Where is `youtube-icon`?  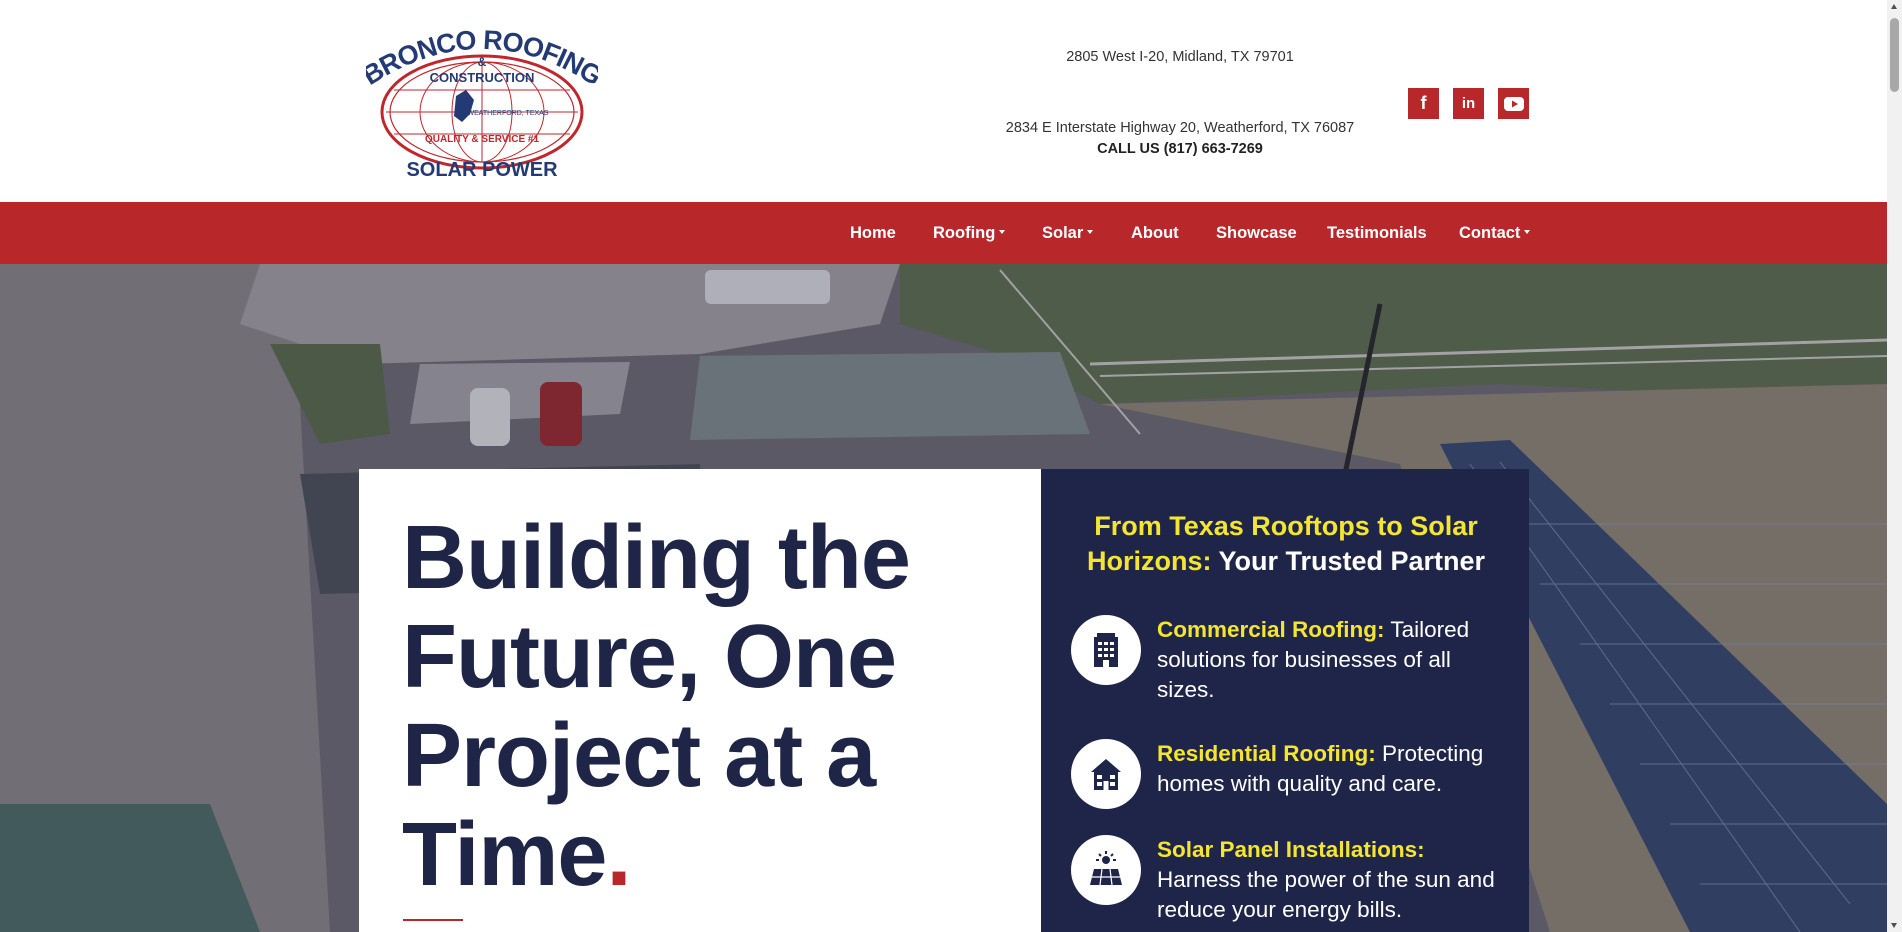 youtube-icon is located at coordinates (1513, 103).